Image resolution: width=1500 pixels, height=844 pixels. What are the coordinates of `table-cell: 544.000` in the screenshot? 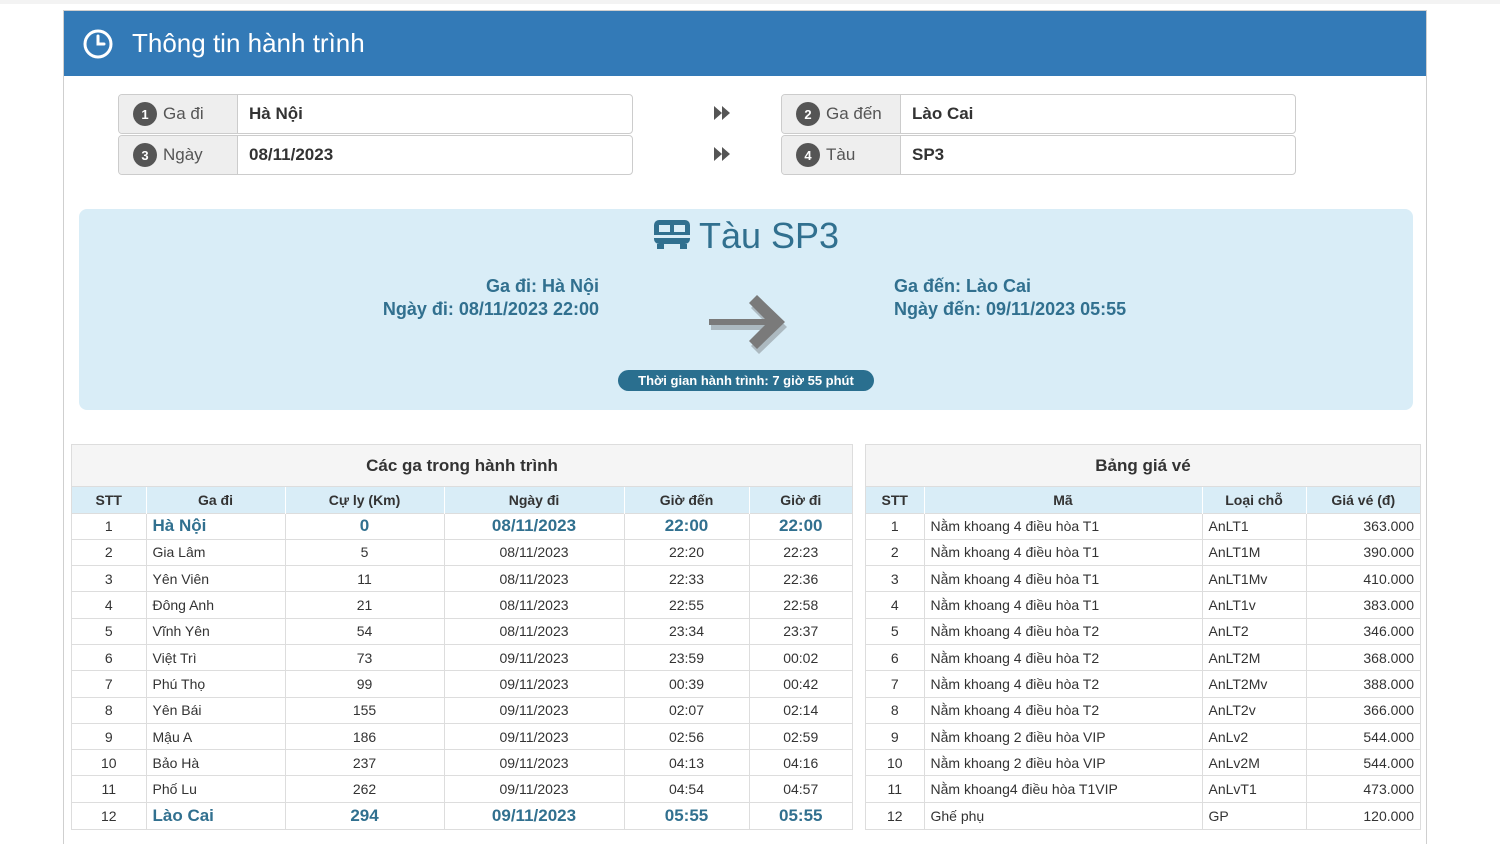 It's located at (1363, 736).